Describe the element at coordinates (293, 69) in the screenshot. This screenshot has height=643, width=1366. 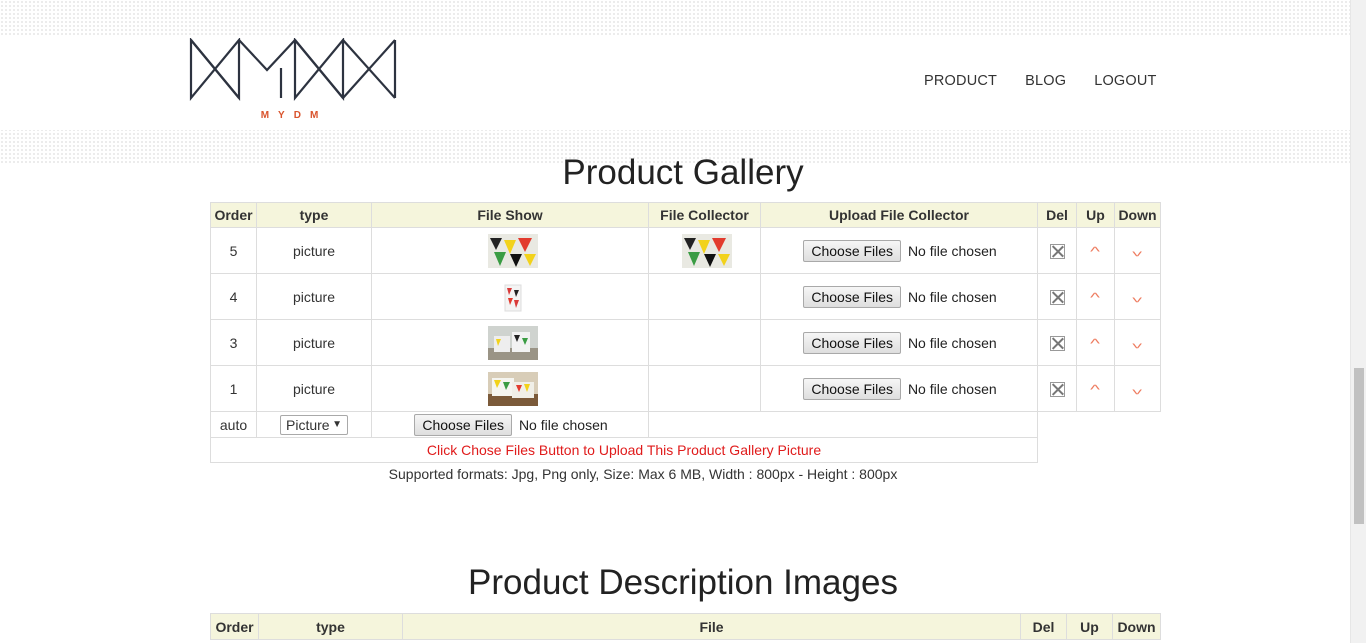
I see `logo-mark-icon` at that location.